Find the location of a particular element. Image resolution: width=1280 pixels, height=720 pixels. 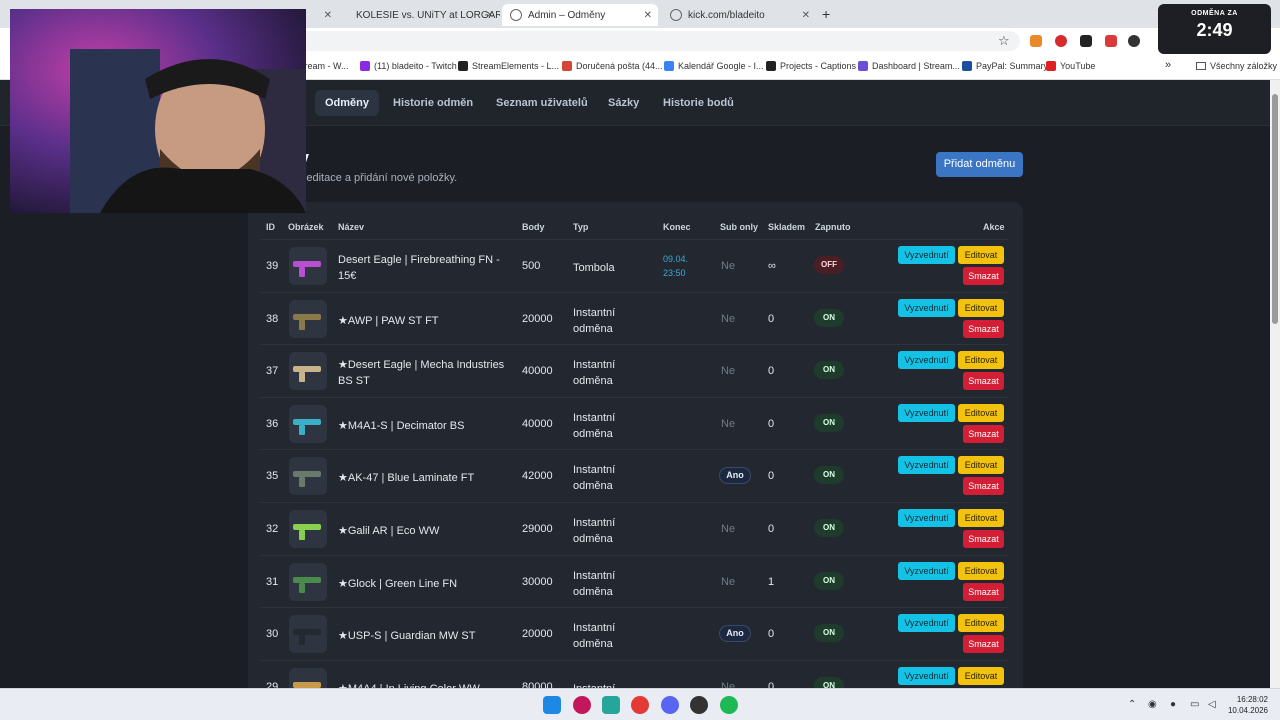

new-tab-button: + is located at coordinates (826, 14).